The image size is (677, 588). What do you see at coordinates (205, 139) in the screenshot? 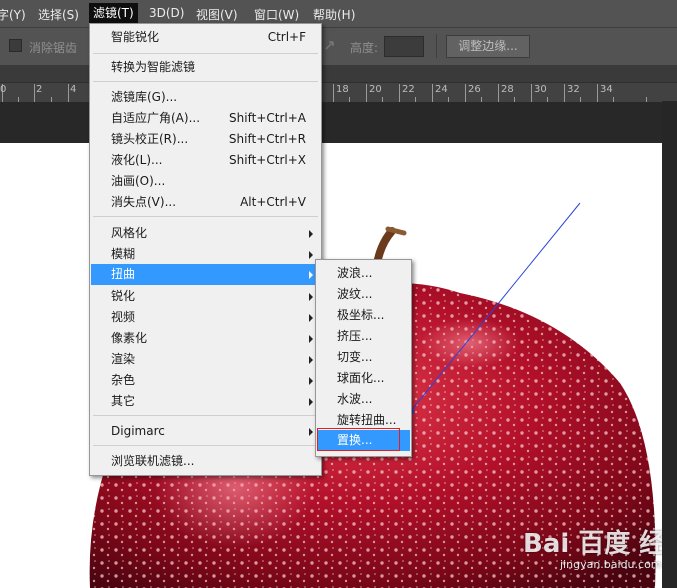
I see `menu-item-lens-correction: 镜头校正(R)... Shift+Ctrl+R` at bounding box center [205, 139].